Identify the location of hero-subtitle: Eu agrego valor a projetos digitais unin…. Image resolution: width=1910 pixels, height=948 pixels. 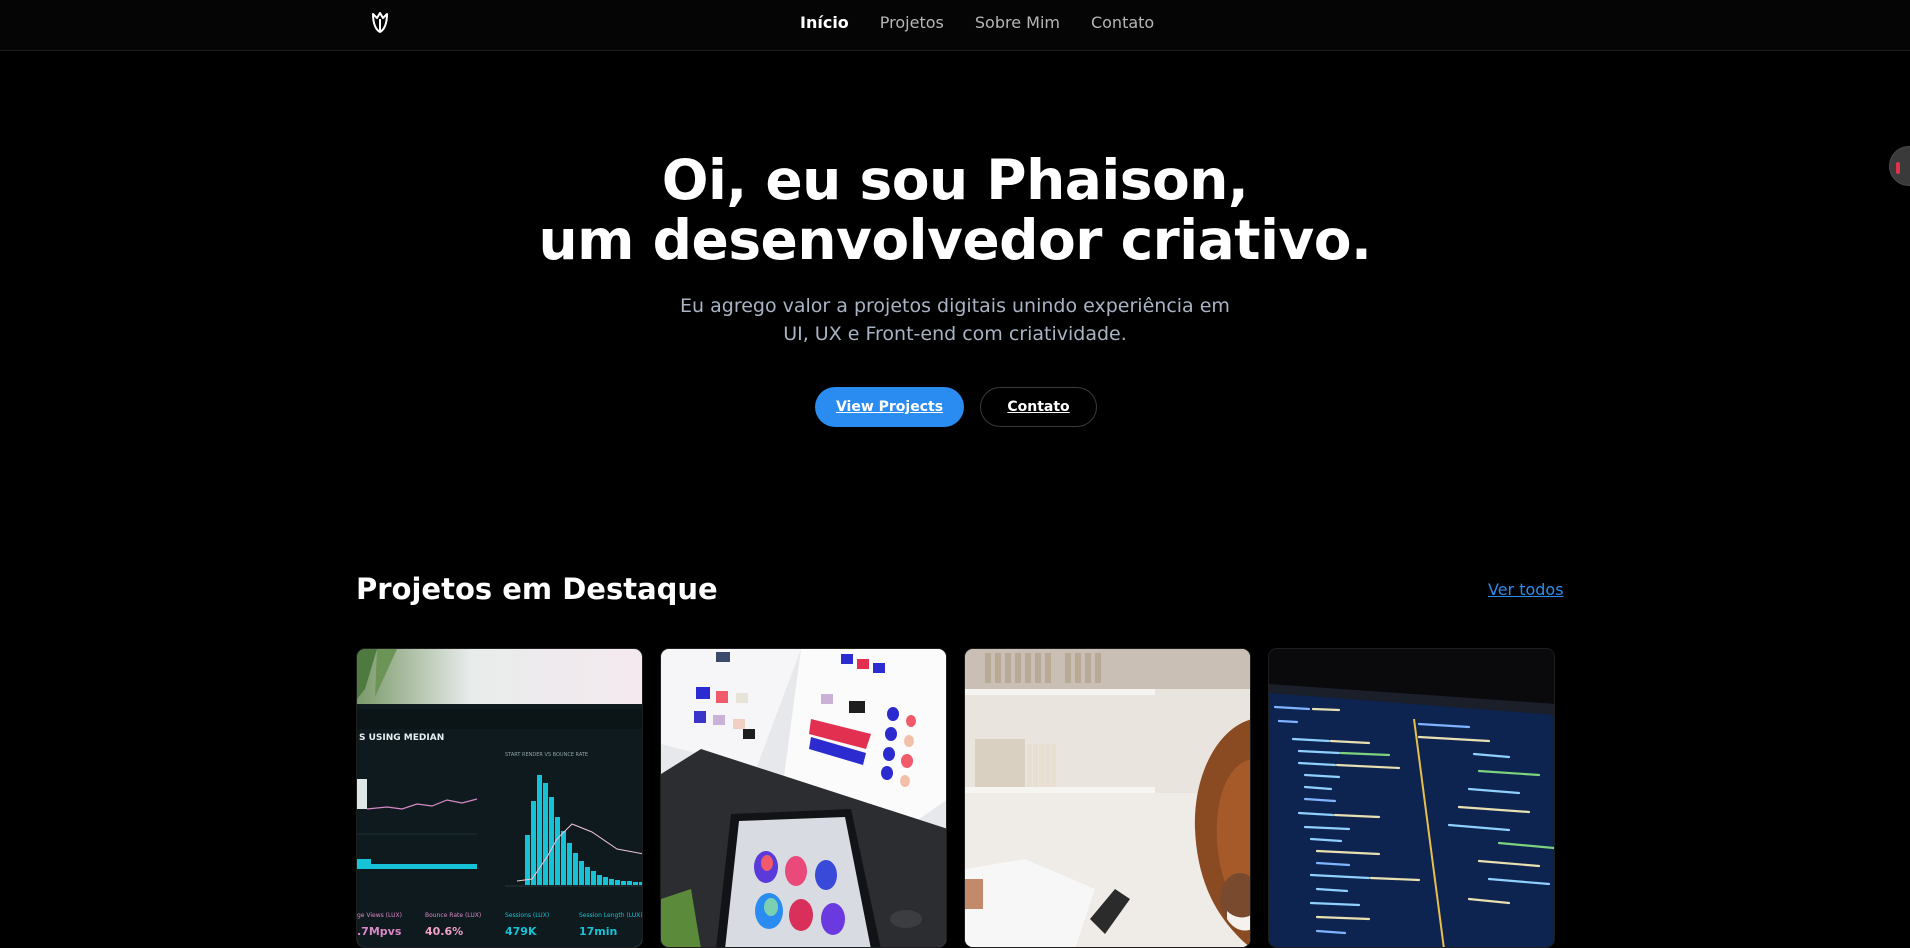
(955, 320).